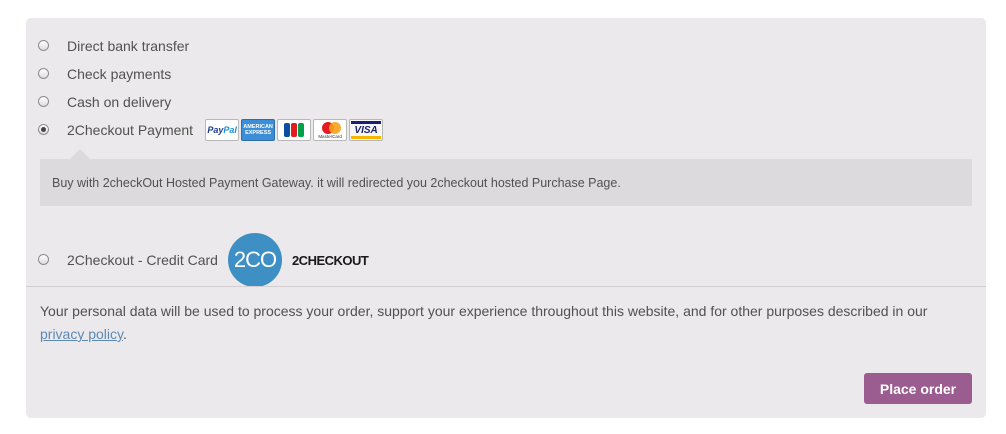 The width and height of the screenshot is (1006, 434). I want to click on visa-logo-icon: VISA, so click(366, 130).